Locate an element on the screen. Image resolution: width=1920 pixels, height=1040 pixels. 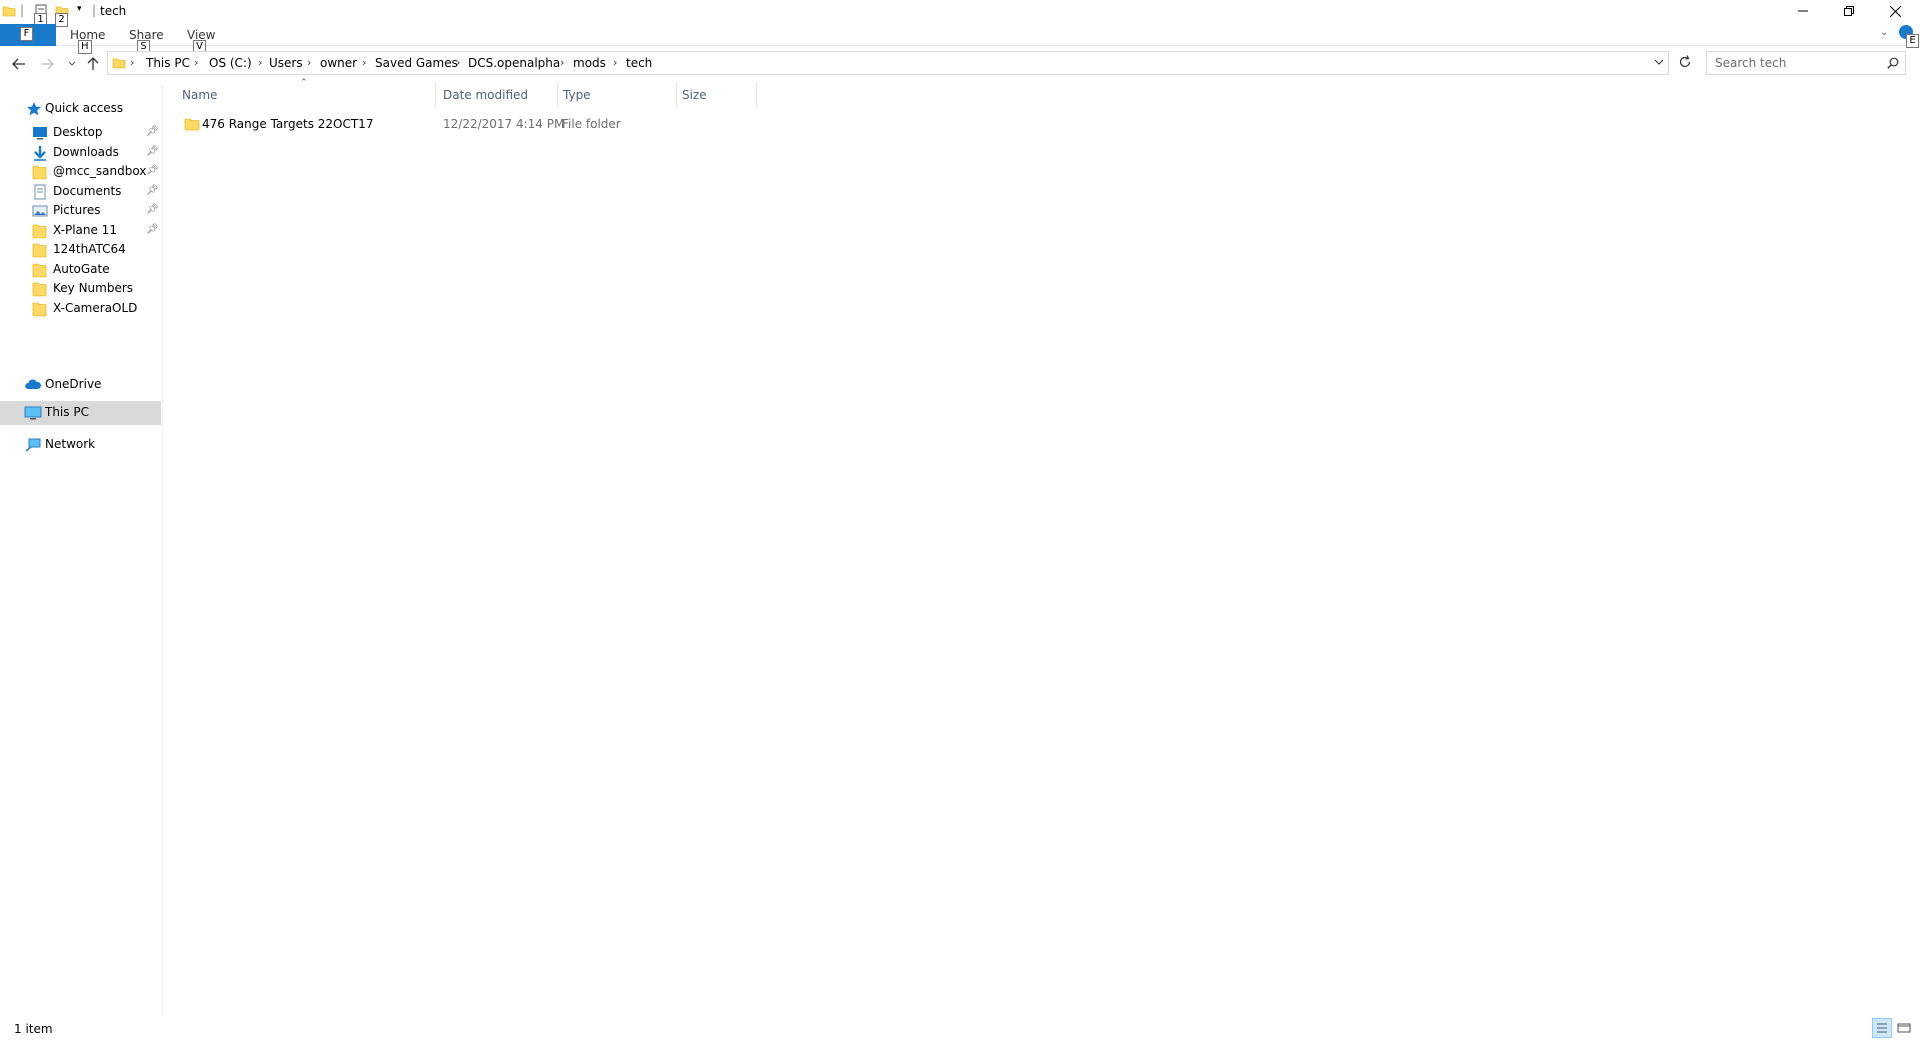
nav-label: X-Plane 11 is located at coordinates (85, 229).